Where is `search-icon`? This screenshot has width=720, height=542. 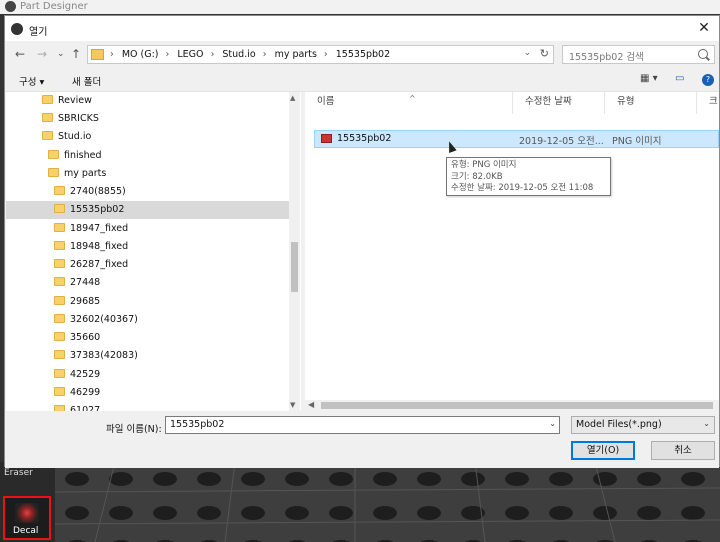 search-icon is located at coordinates (703, 54).